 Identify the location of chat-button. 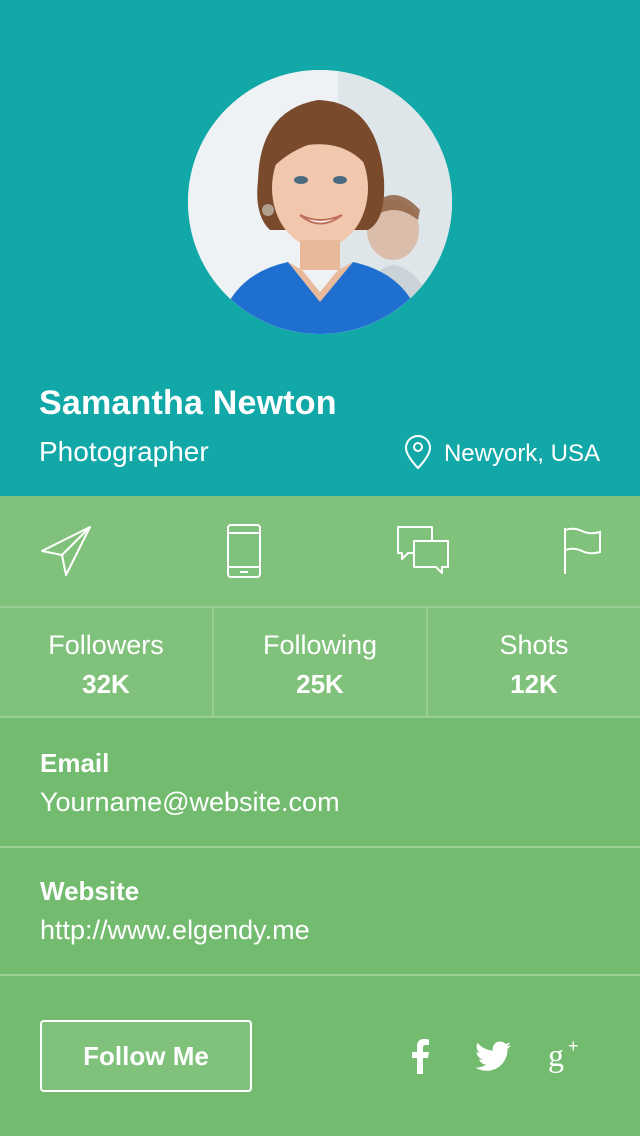
(423, 551).